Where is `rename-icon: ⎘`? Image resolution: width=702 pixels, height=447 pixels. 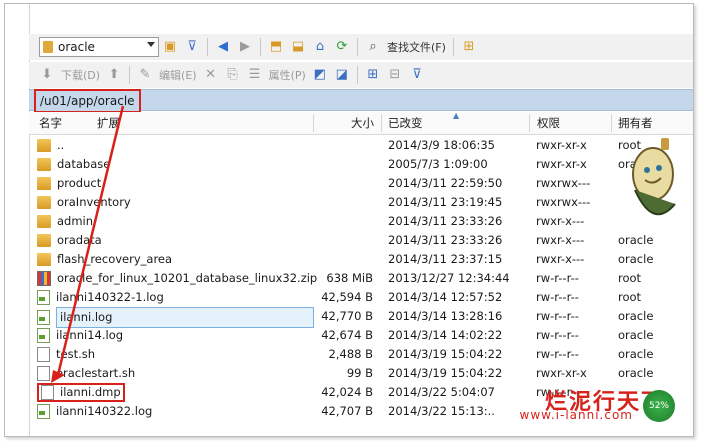
rename-icon: ⎘ is located at coordinates (233, 75).